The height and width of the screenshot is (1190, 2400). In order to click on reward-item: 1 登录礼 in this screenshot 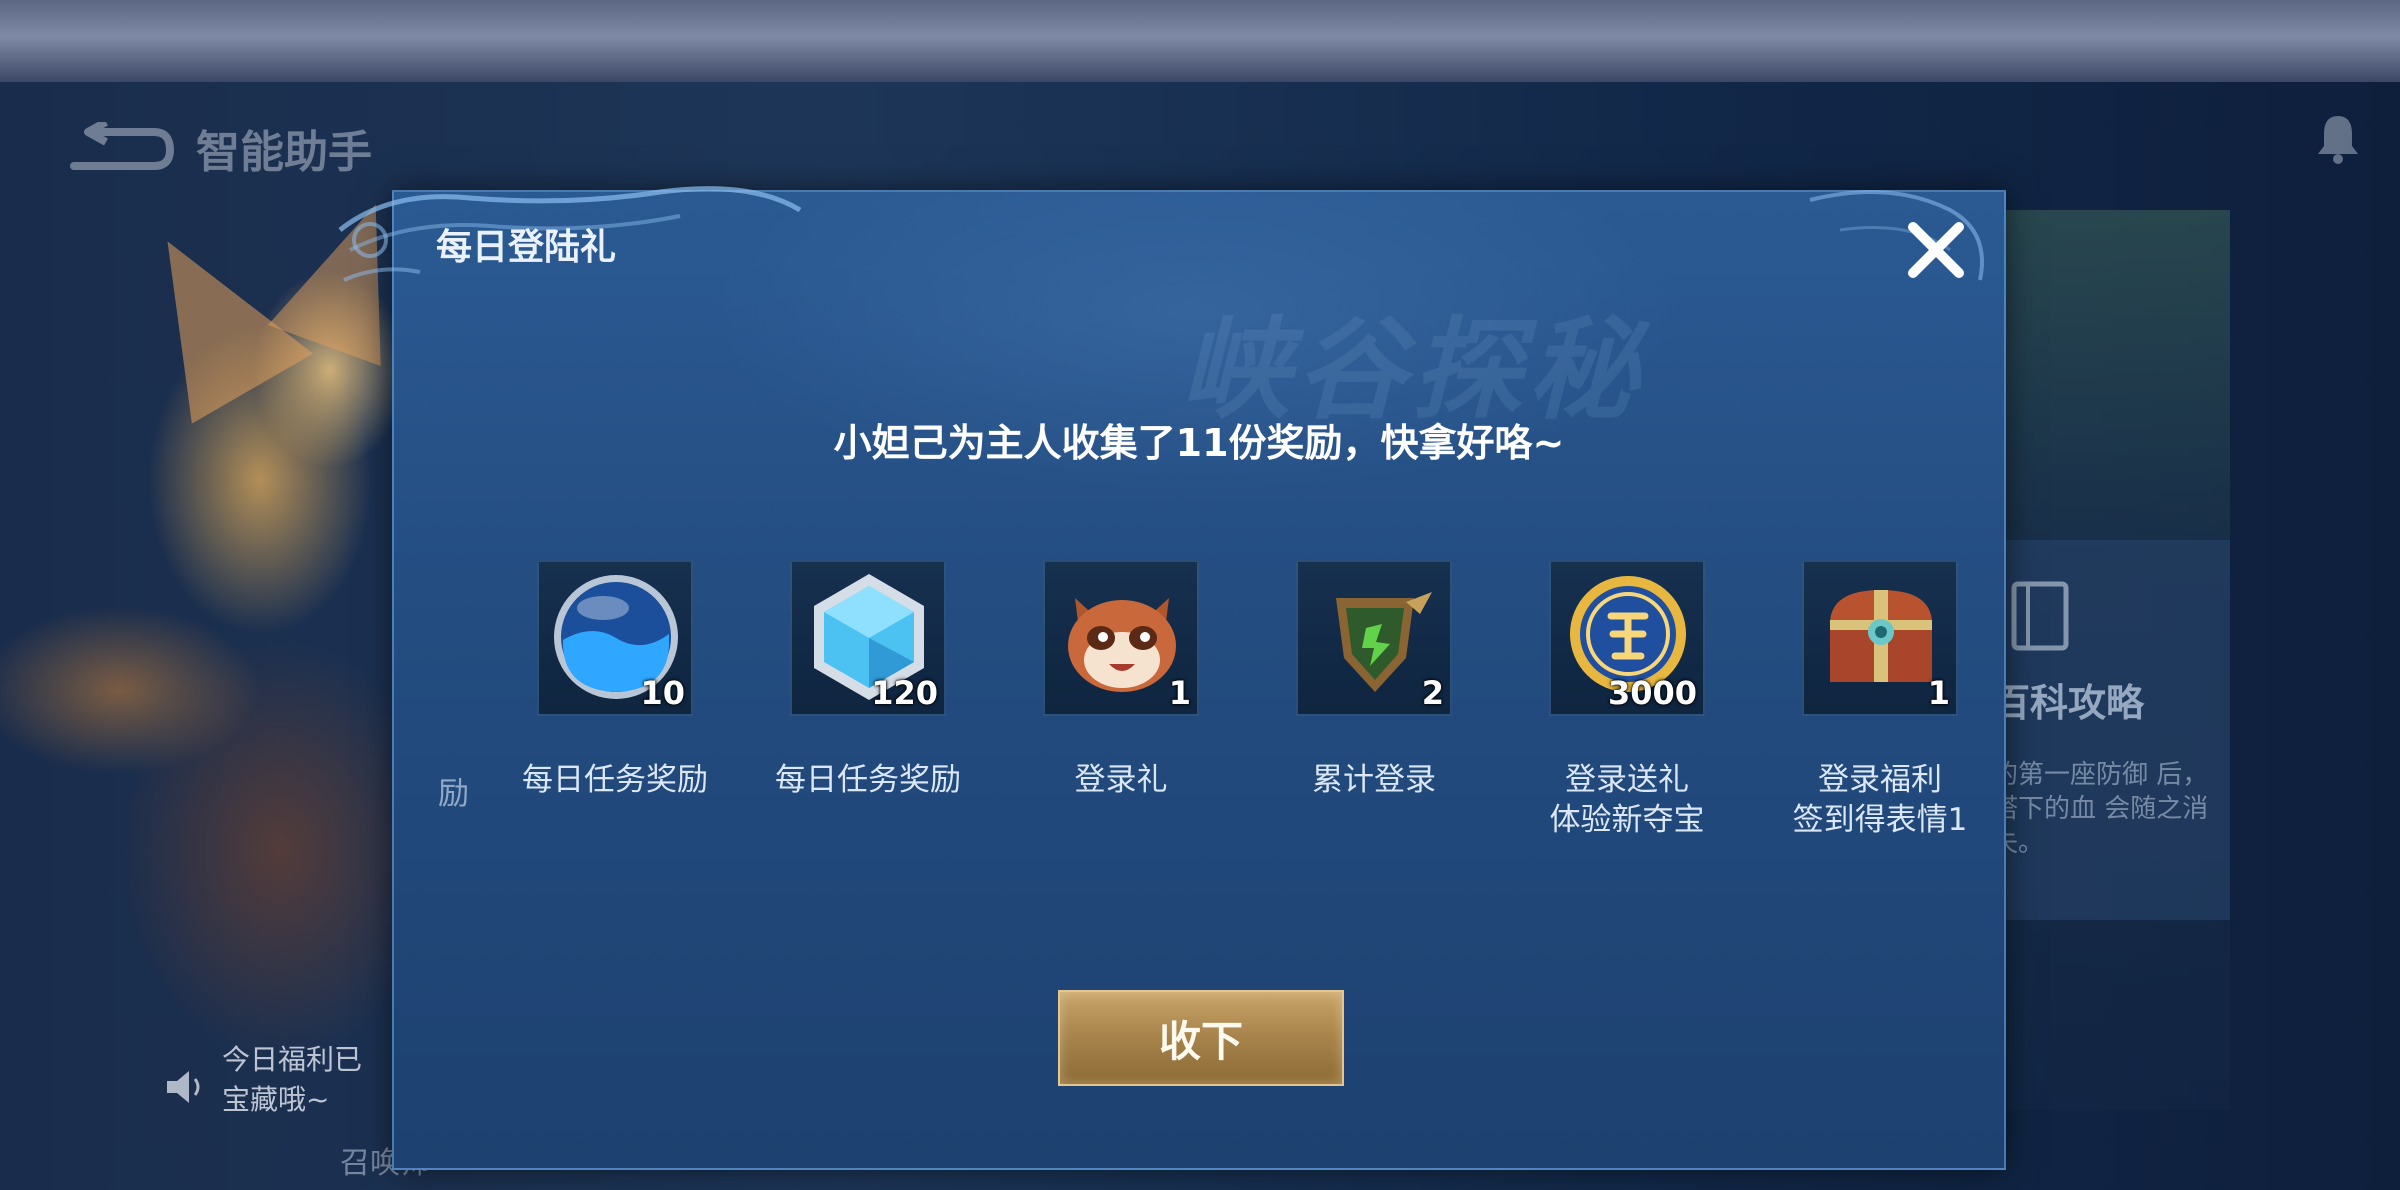, I will do `click(1106, 680)`.